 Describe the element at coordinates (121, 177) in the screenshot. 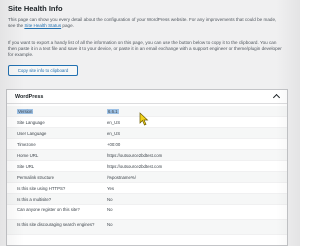

I see `row-value: /%postname%/` at that location.